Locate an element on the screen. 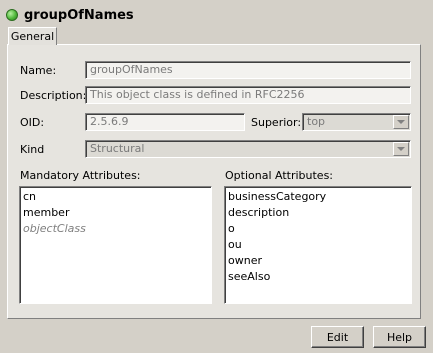 The image size is (433, 353). list-item: cn is located at coordinates (115, 197).